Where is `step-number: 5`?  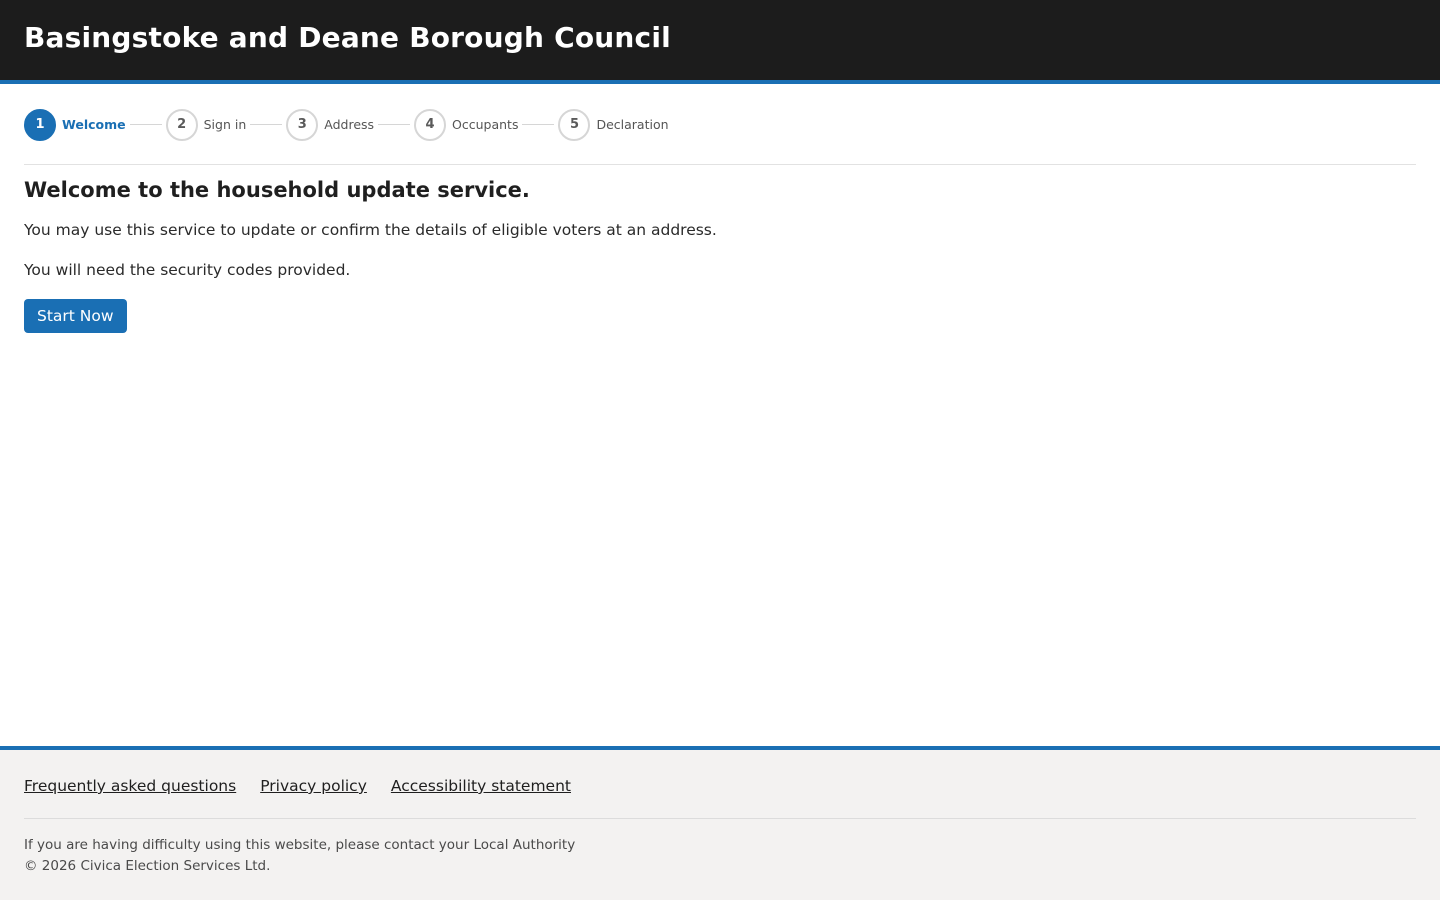 step-number: 5 is located at coordinates (574, 124).